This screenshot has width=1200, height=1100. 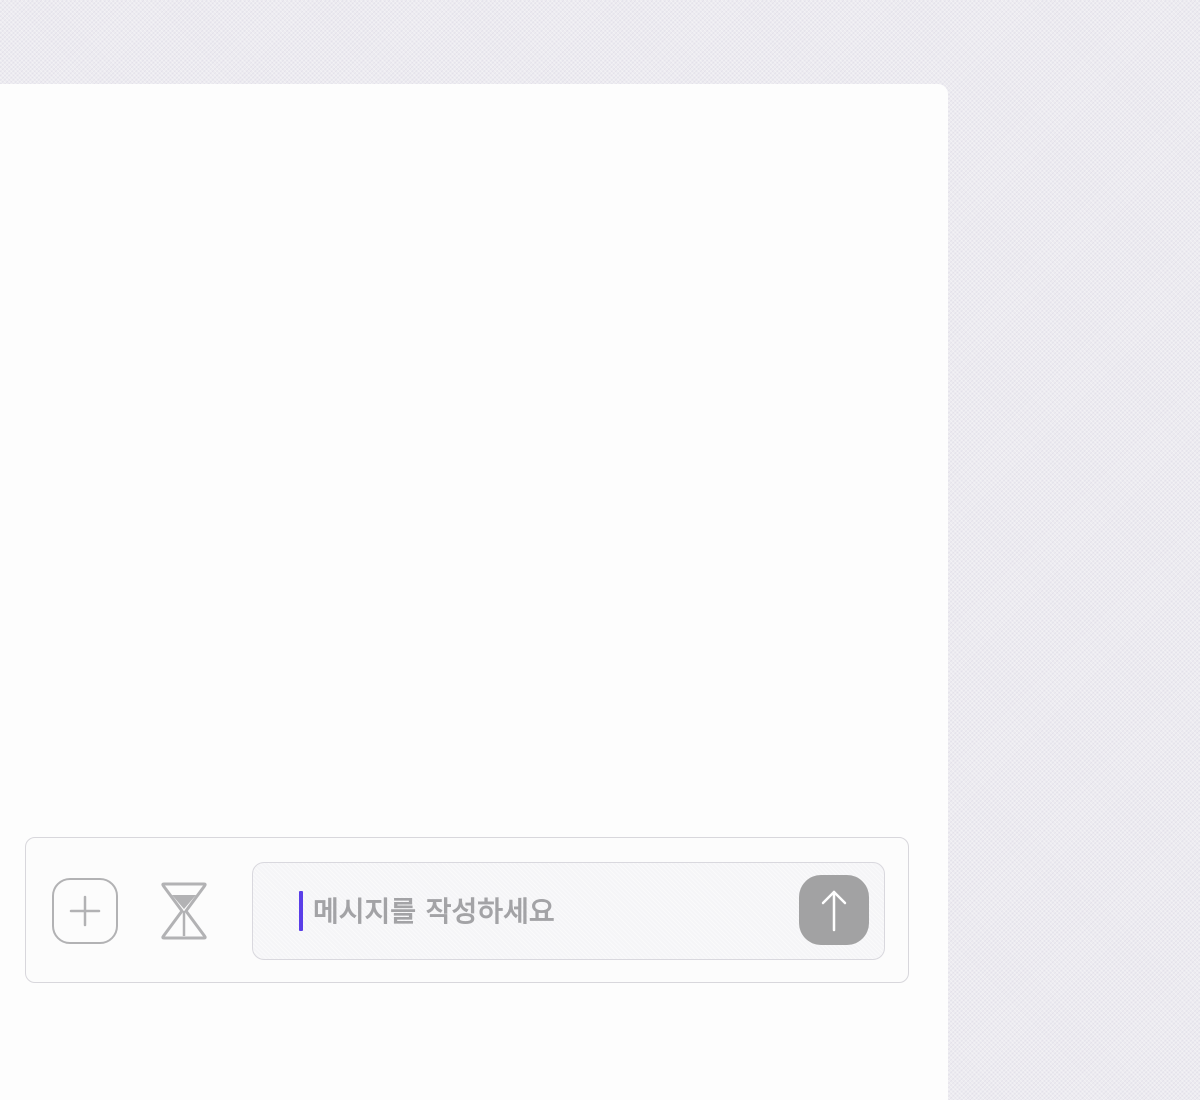 I want to click on plus-icon, so click(x=85, y=911).